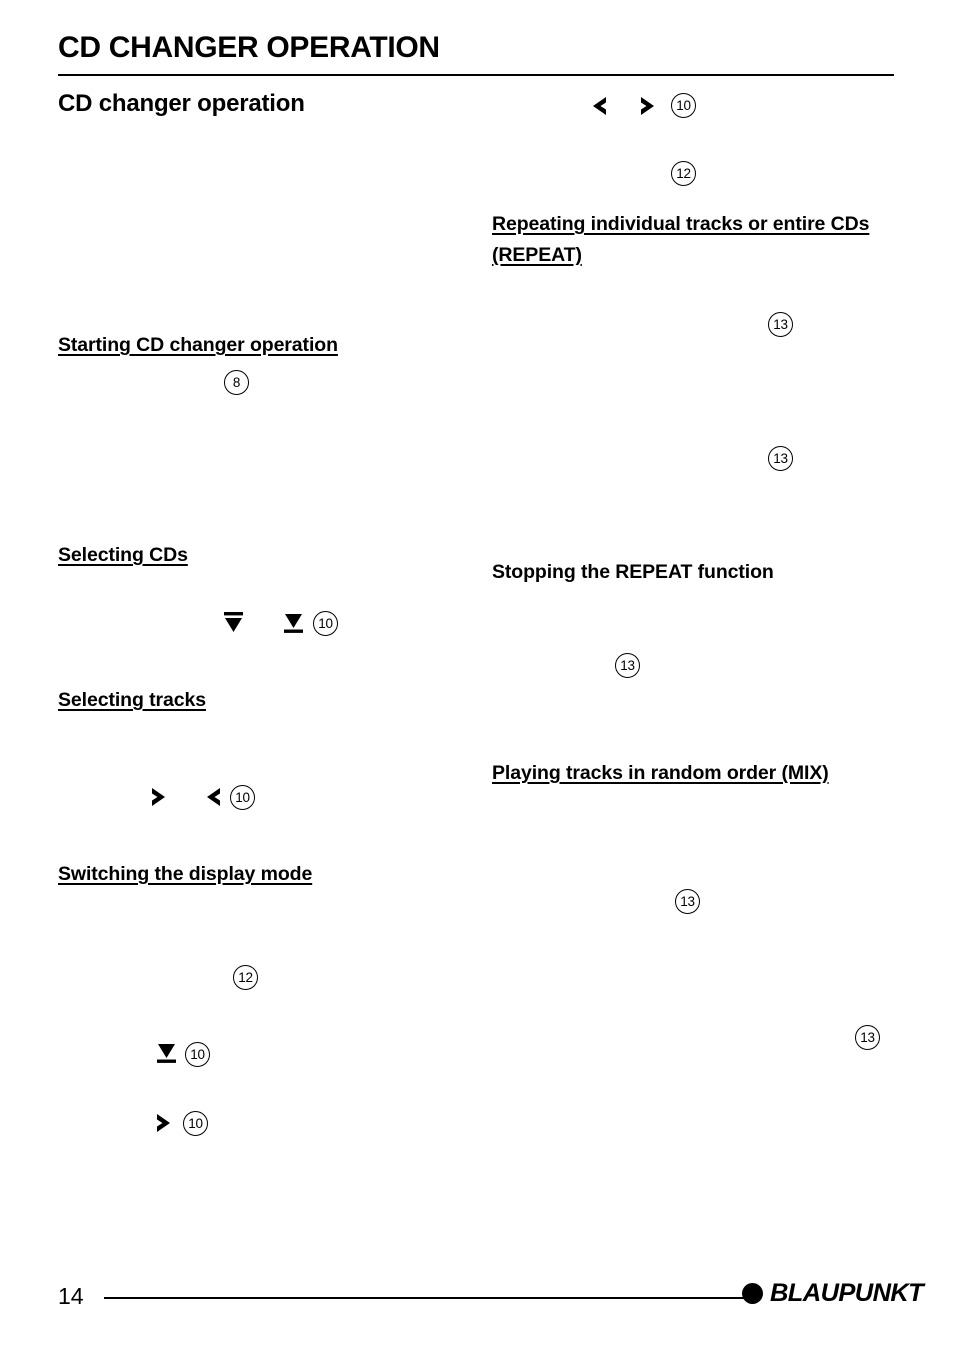 The height and width of the screenshot is (1349, 954). I want to click on heading-selecting-tracks: Selecting tracks, so click(132, 700).